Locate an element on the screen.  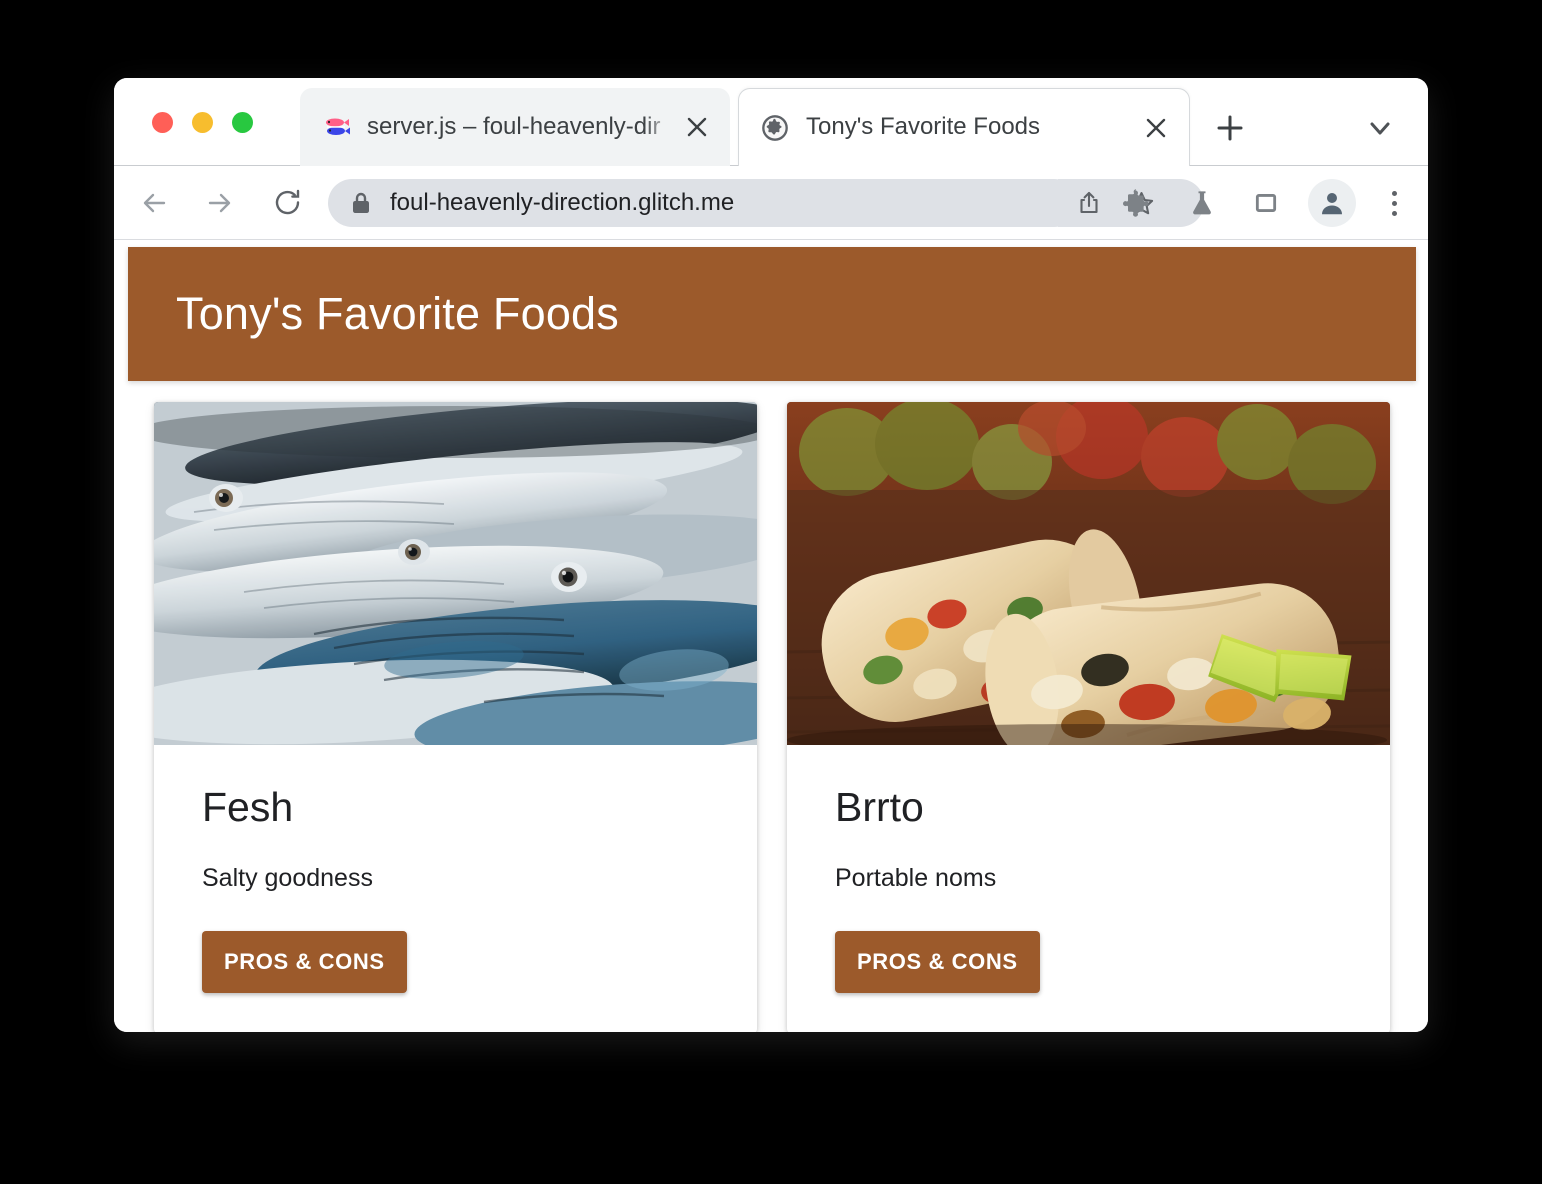
three-dot-menu-icon is located at coordinates (1394, 203).